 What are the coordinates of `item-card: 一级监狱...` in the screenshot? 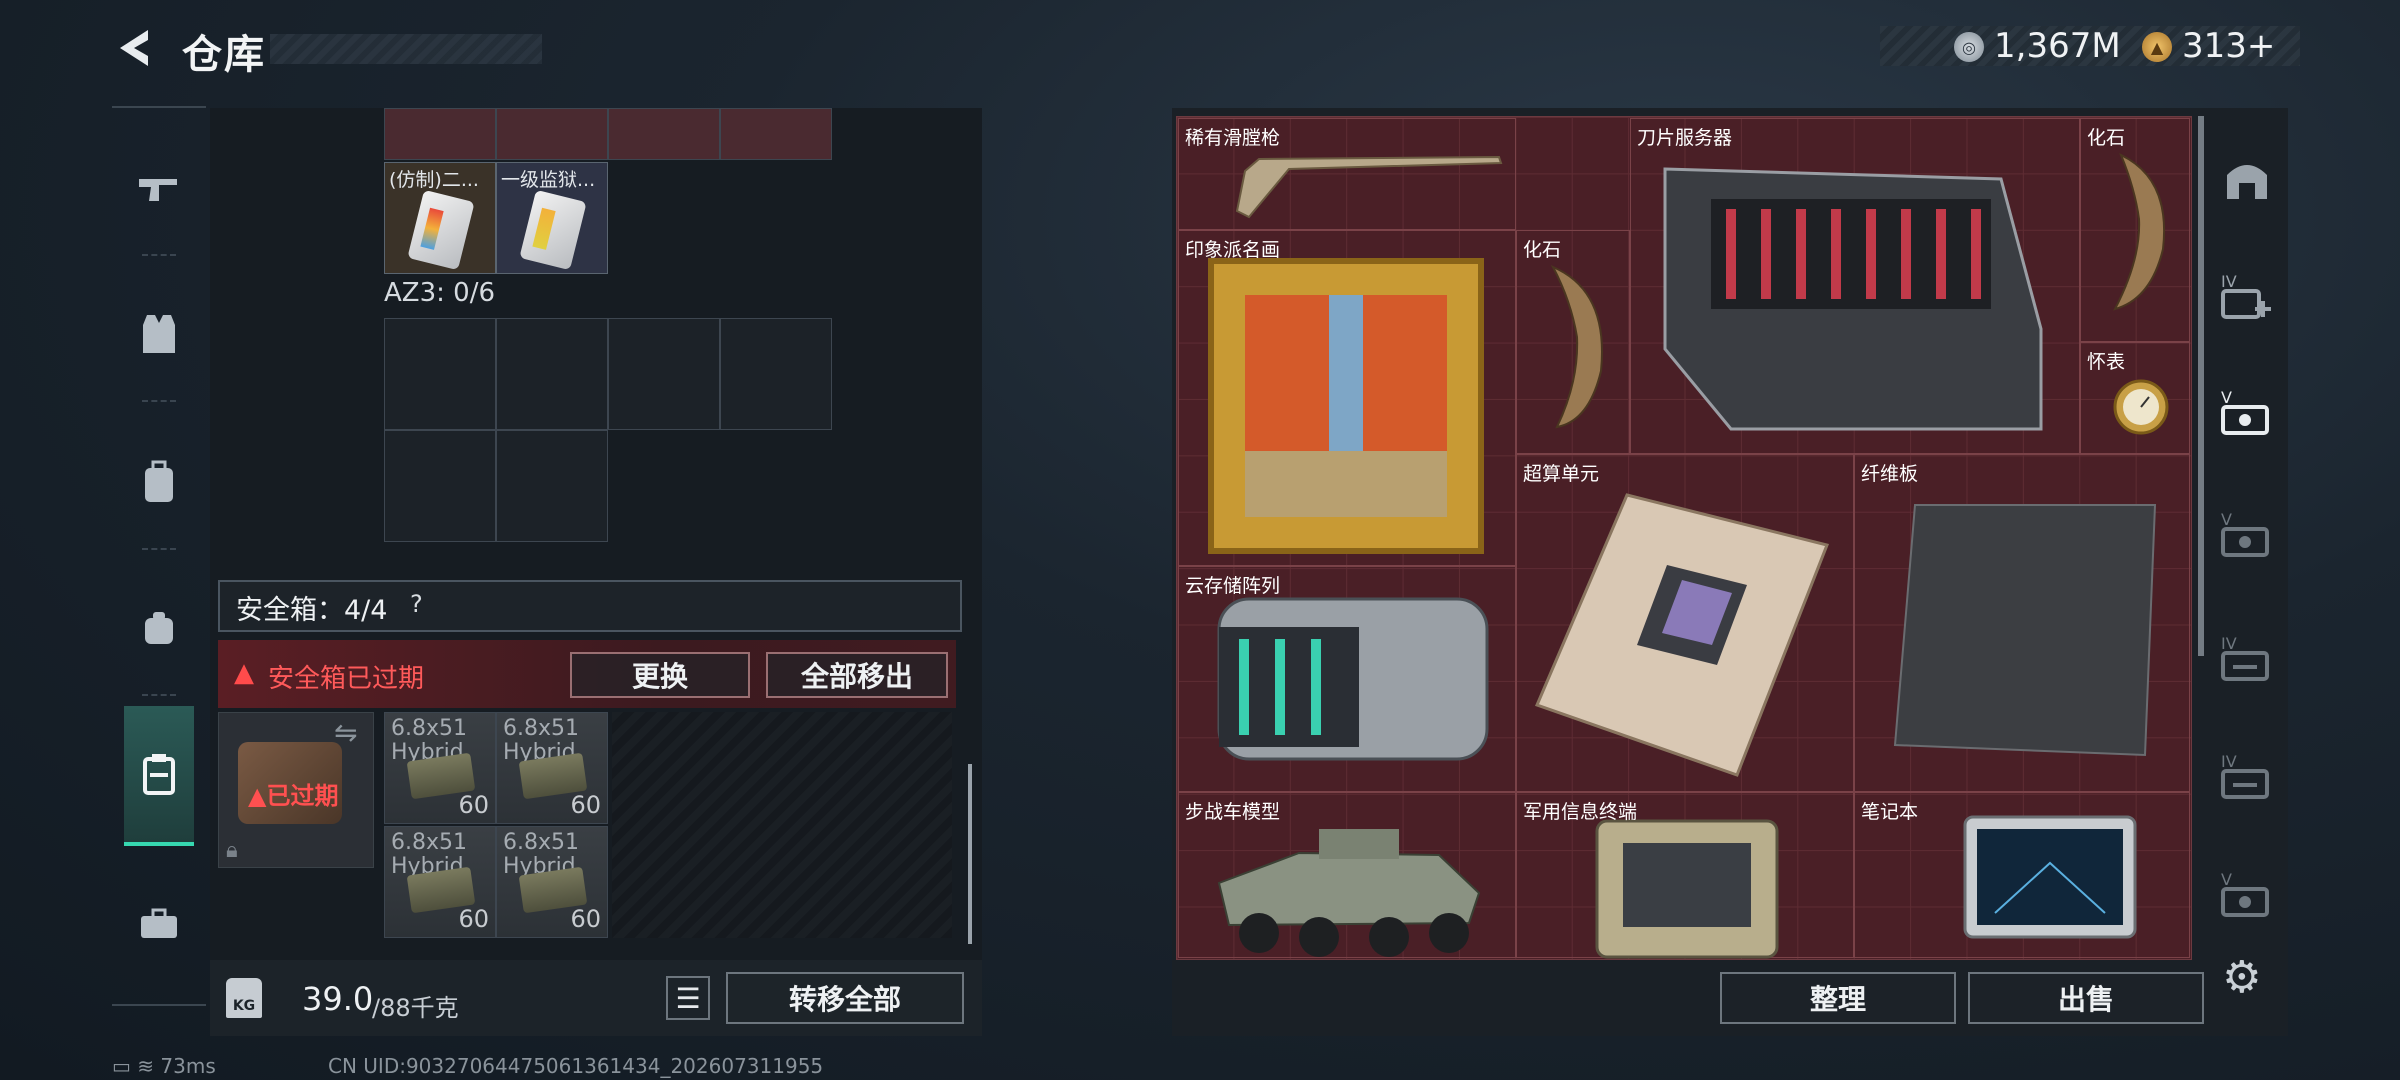 It's located at (552, 218).